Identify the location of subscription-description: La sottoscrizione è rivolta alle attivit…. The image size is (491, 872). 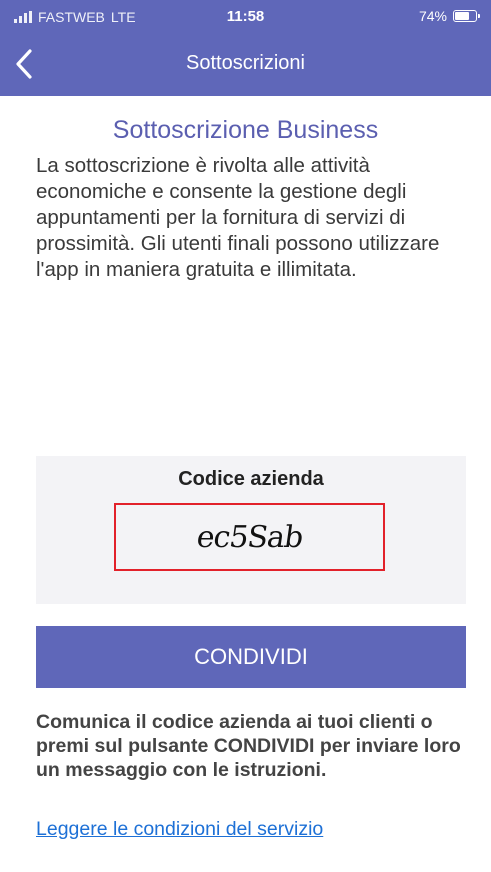
(238, 217).